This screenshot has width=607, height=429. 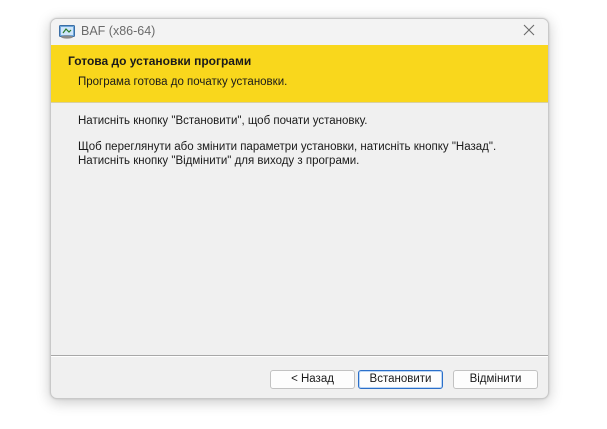 What do you see at coordinates (299, 32) in the screenshot?
I see `title-bar: BAF (x86-64)` at bounding box center [299, 32].